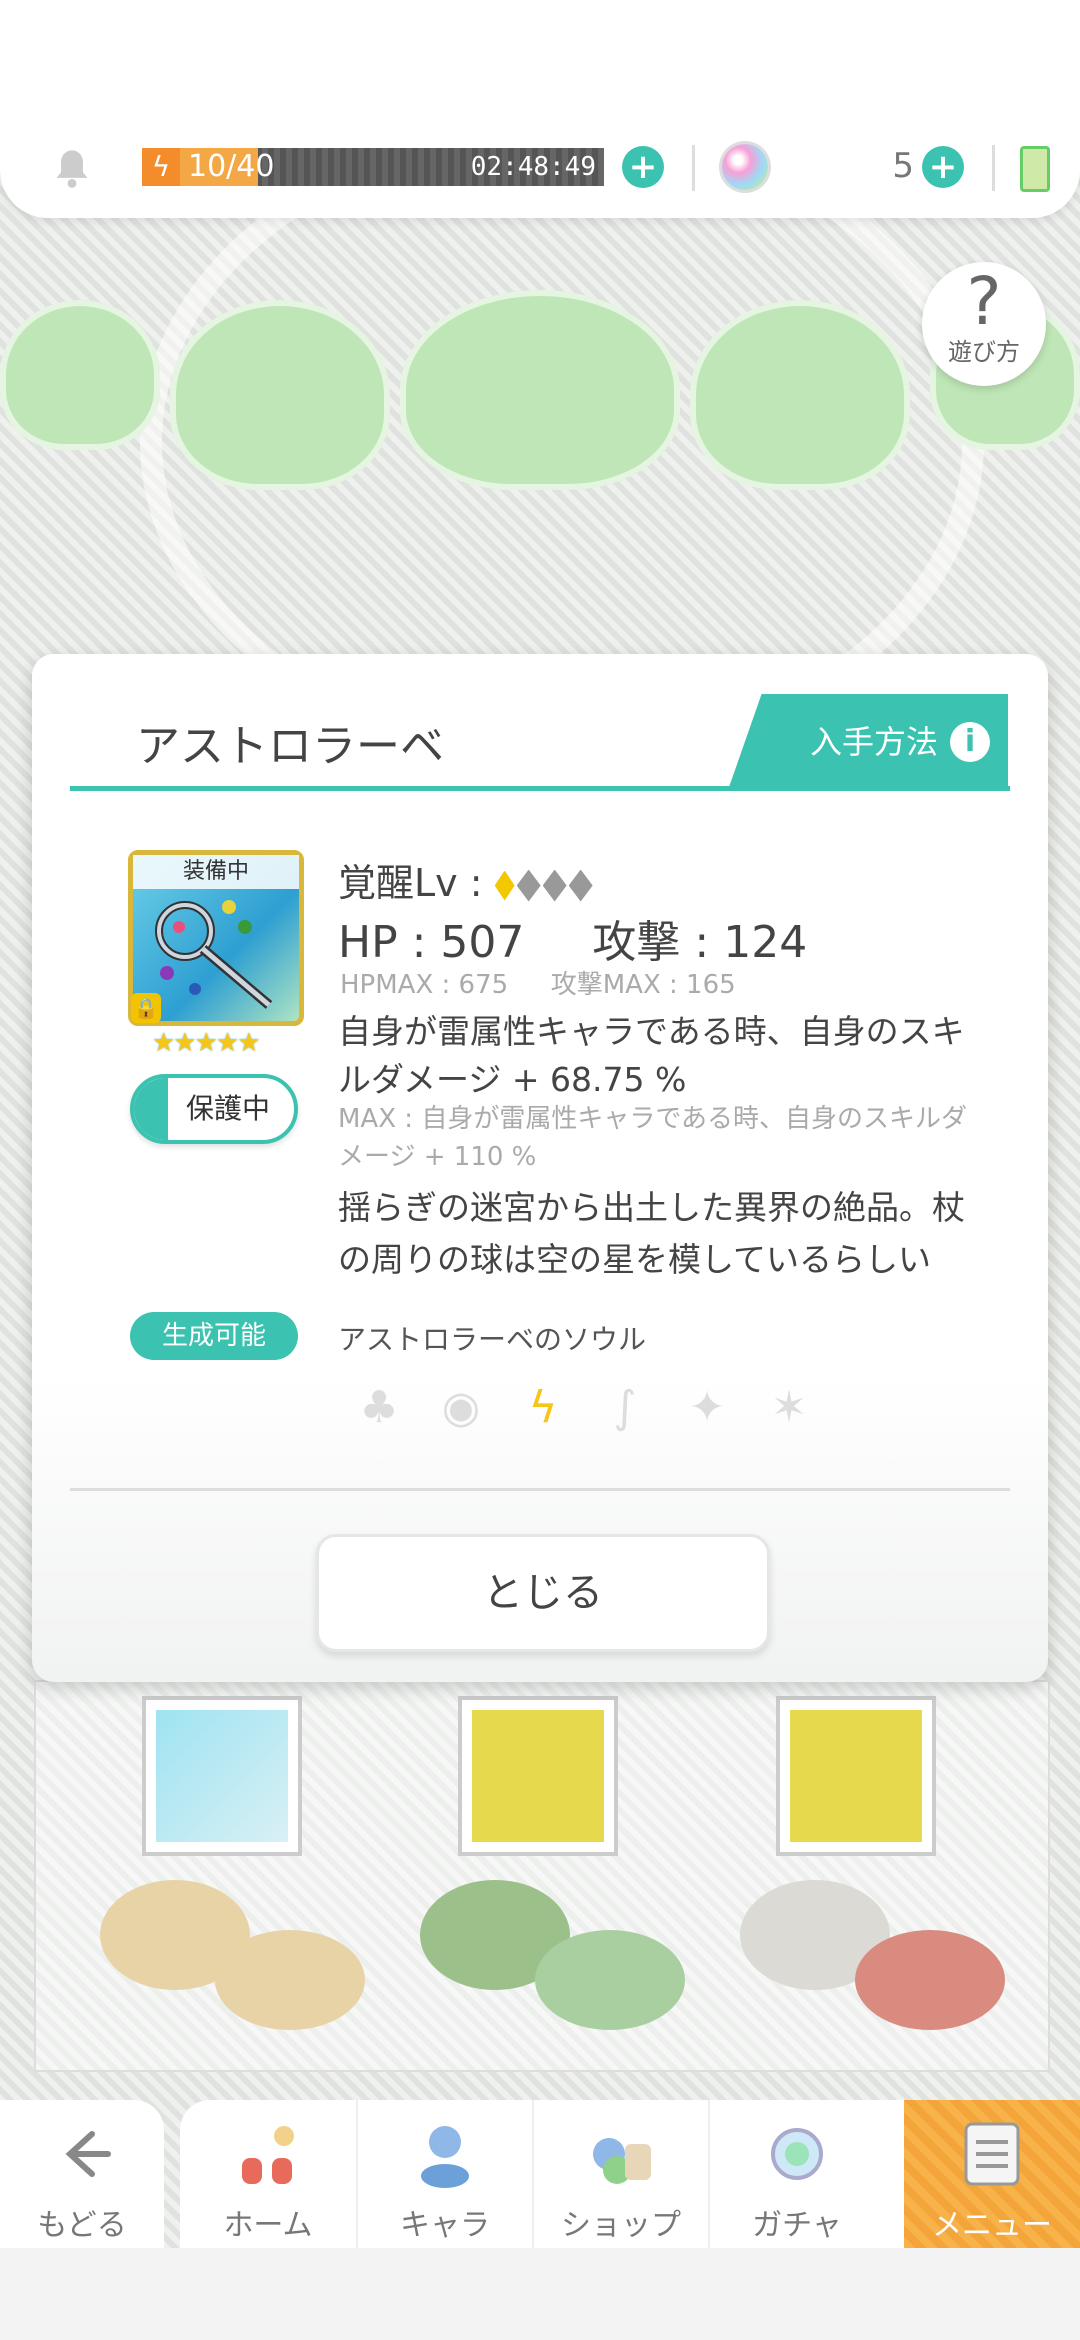 The height and width of the screenshot is (2340, 1080). I want to click on equipped-label: 装備中, so click(216, 872).